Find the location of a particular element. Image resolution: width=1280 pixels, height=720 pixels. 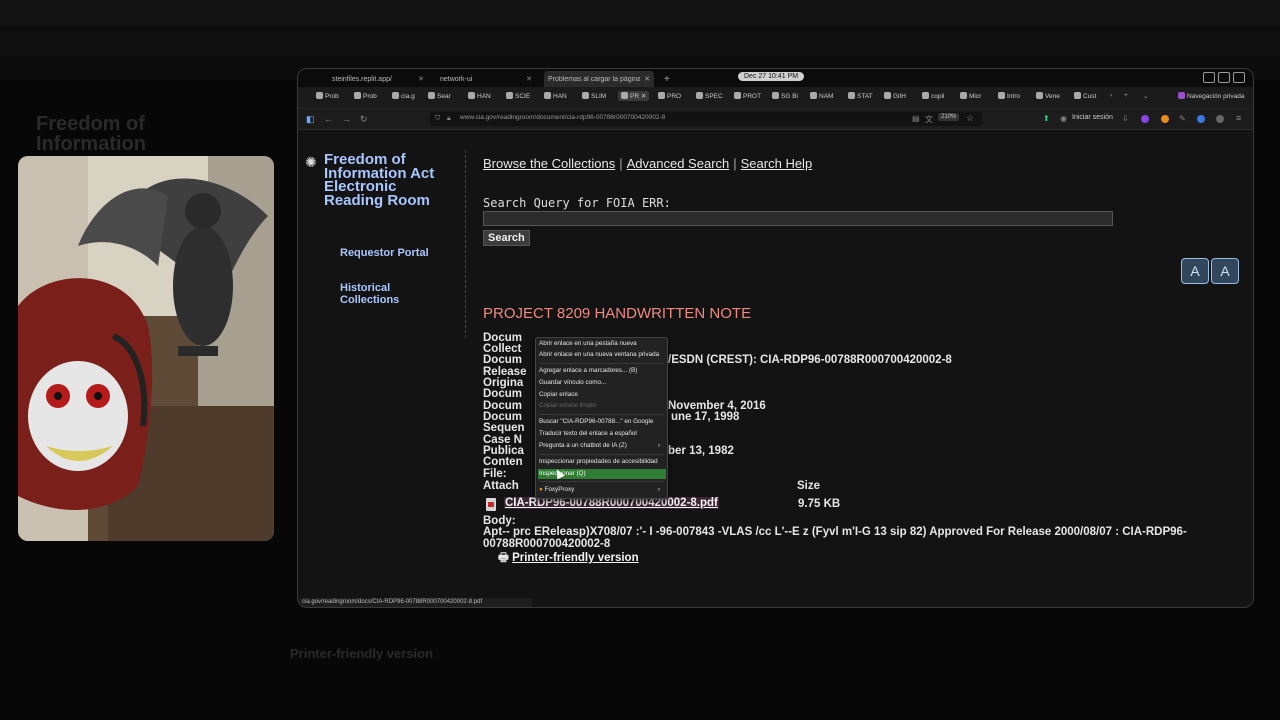

field-value: ber 13, 1982 is located at coordinates (701, 451).